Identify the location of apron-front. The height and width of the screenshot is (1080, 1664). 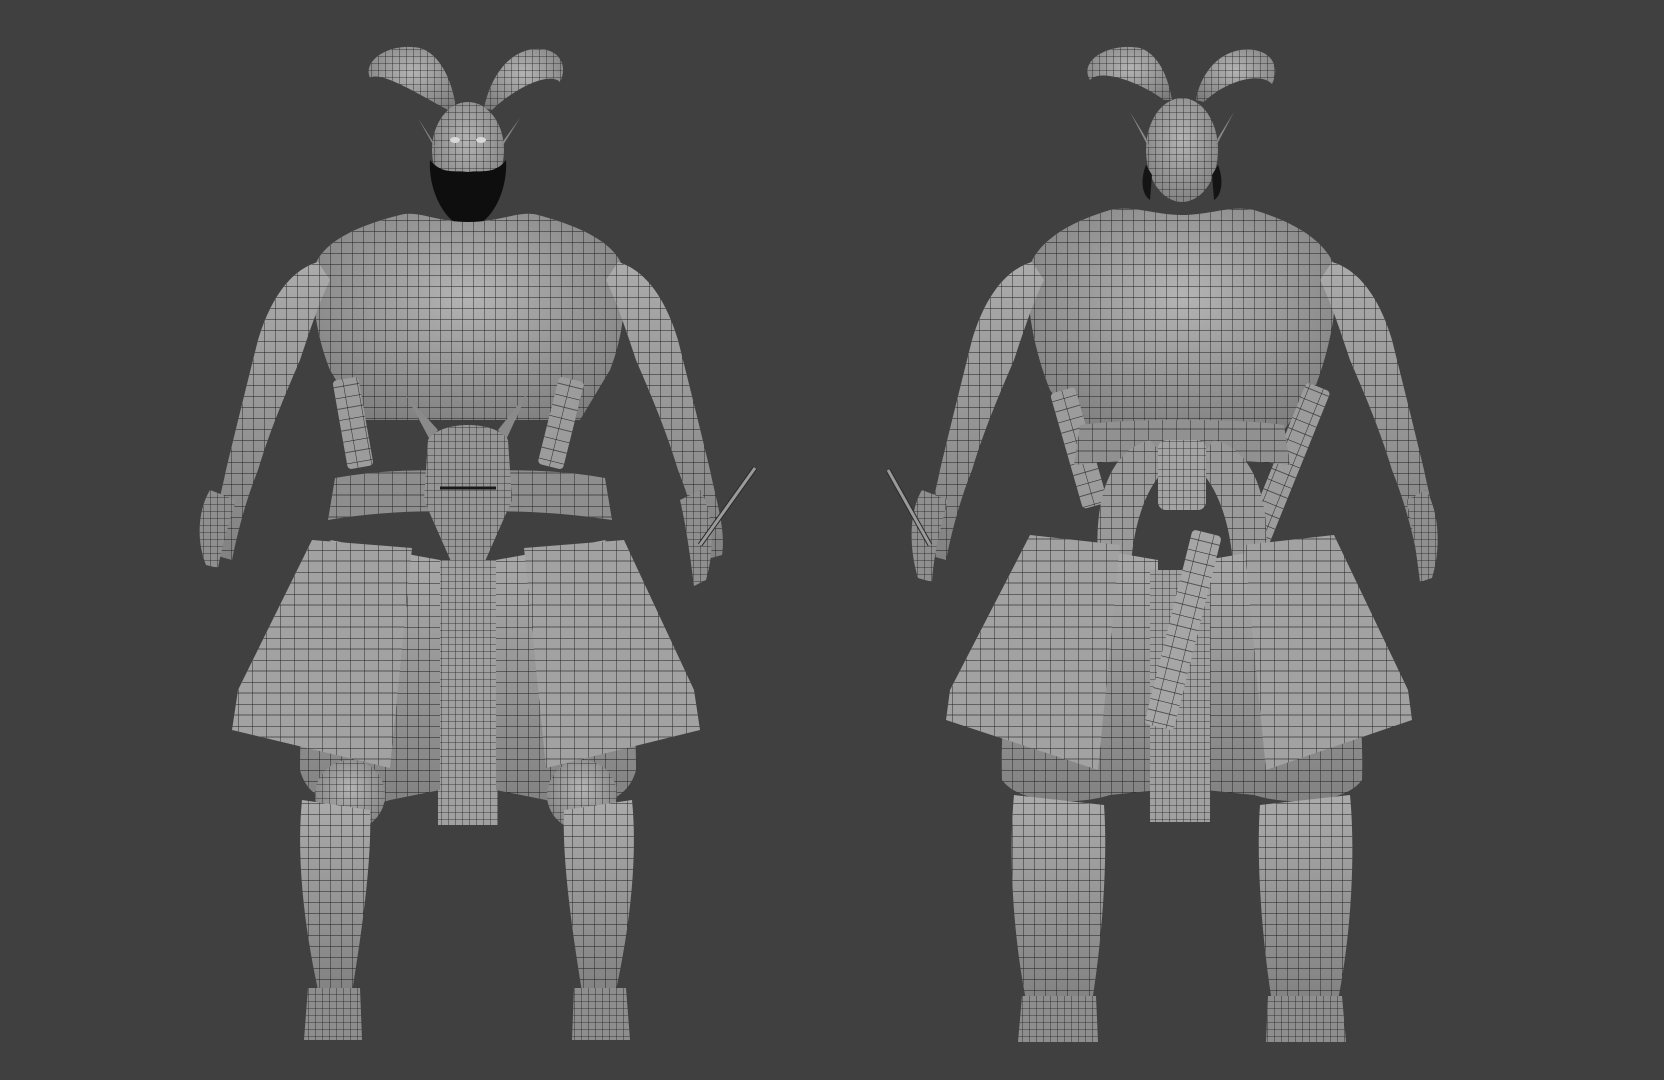
(468, 692).